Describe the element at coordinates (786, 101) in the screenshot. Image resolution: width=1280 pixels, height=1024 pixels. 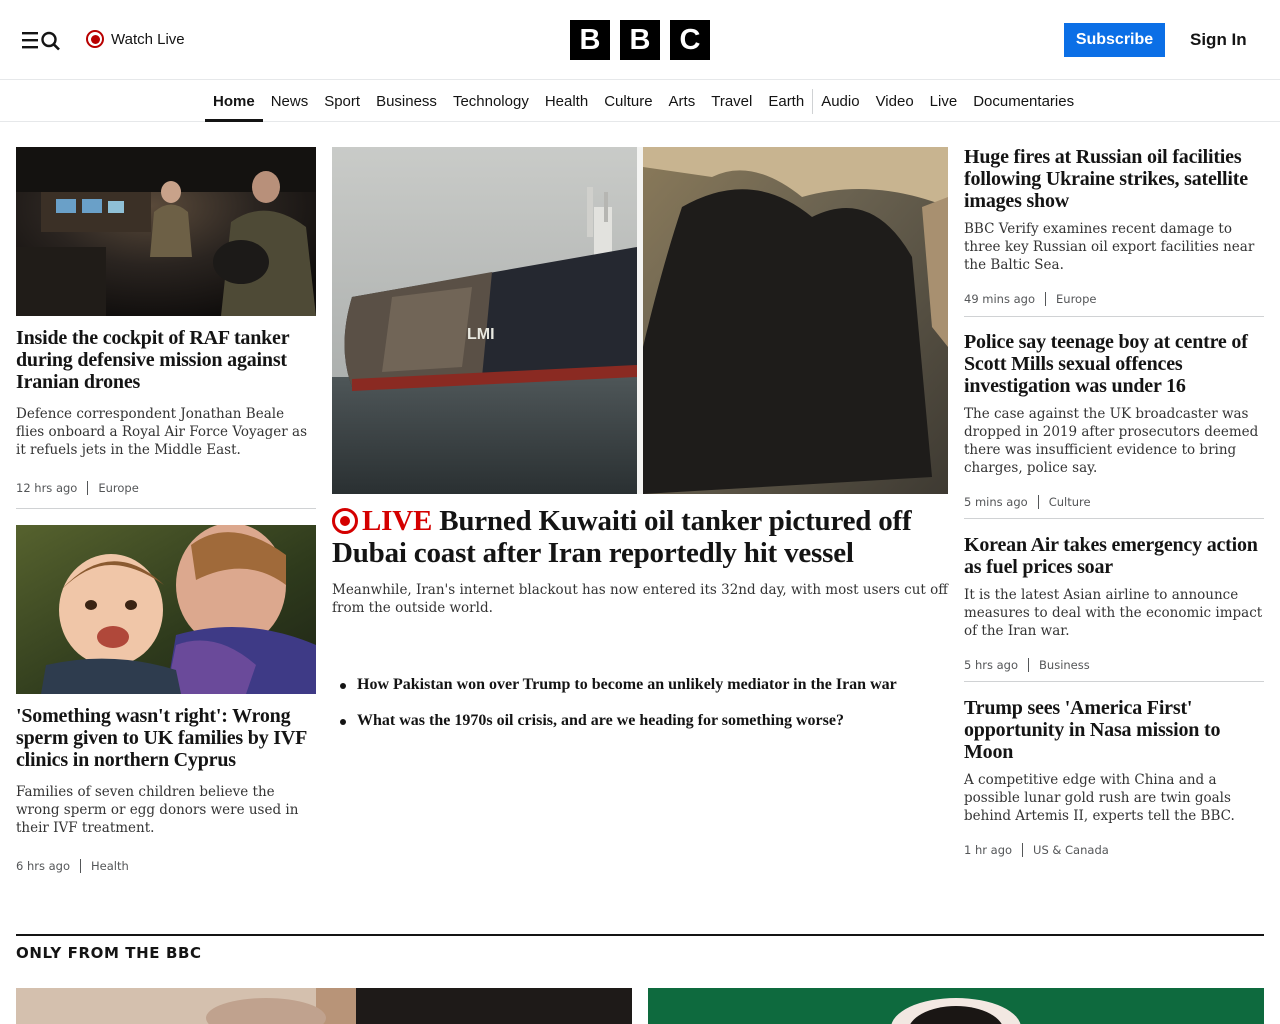
I see `nav-item-earth: Earth` at that location.